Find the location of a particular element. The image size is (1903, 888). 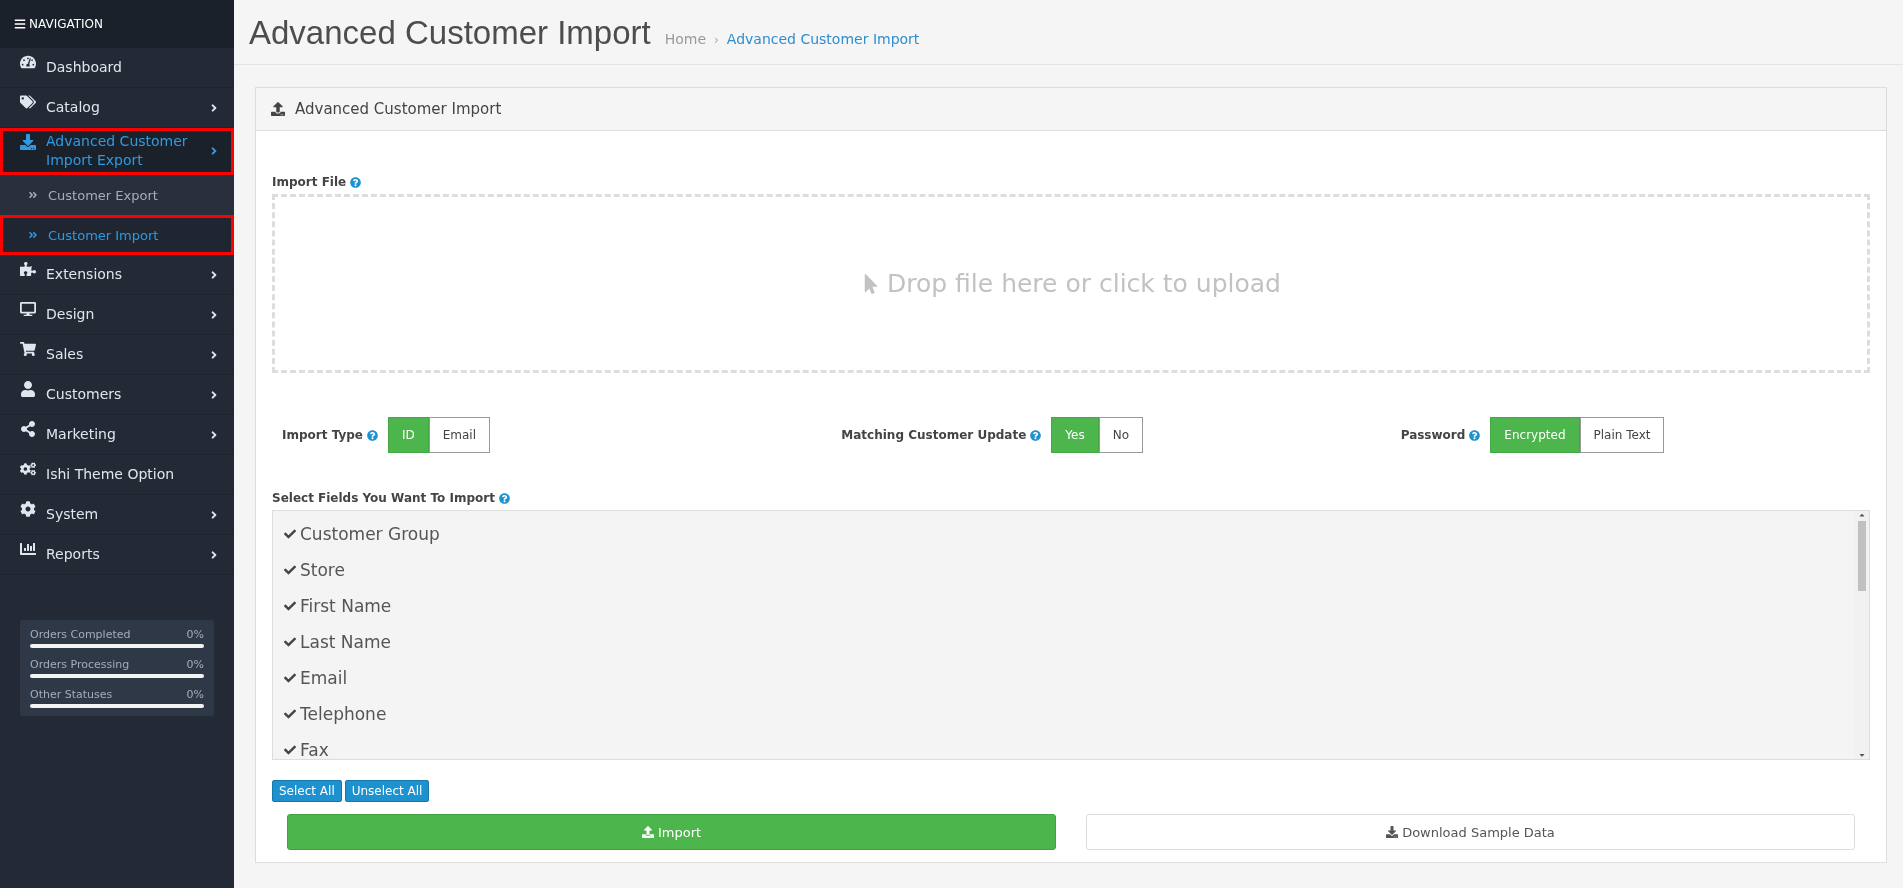

select-button: Unselect All is located at coordinates (387, 791).